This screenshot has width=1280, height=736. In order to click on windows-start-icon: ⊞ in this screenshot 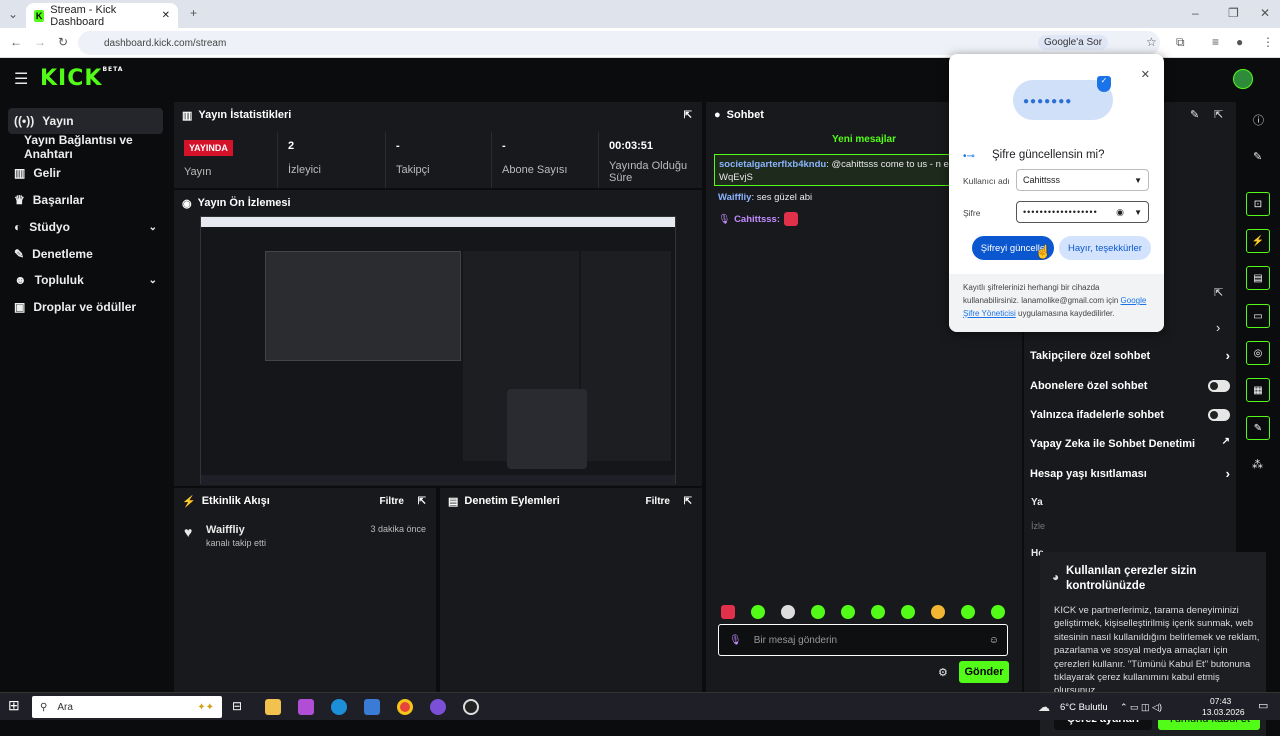, I will do `click(14, 705)`.